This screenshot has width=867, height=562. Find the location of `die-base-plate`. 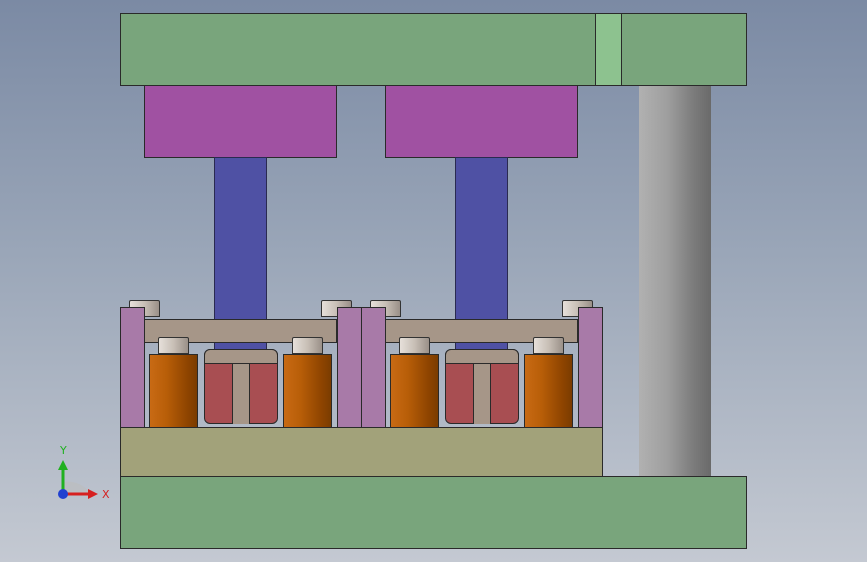

die-base-plate is located at coordinates (361, 452).